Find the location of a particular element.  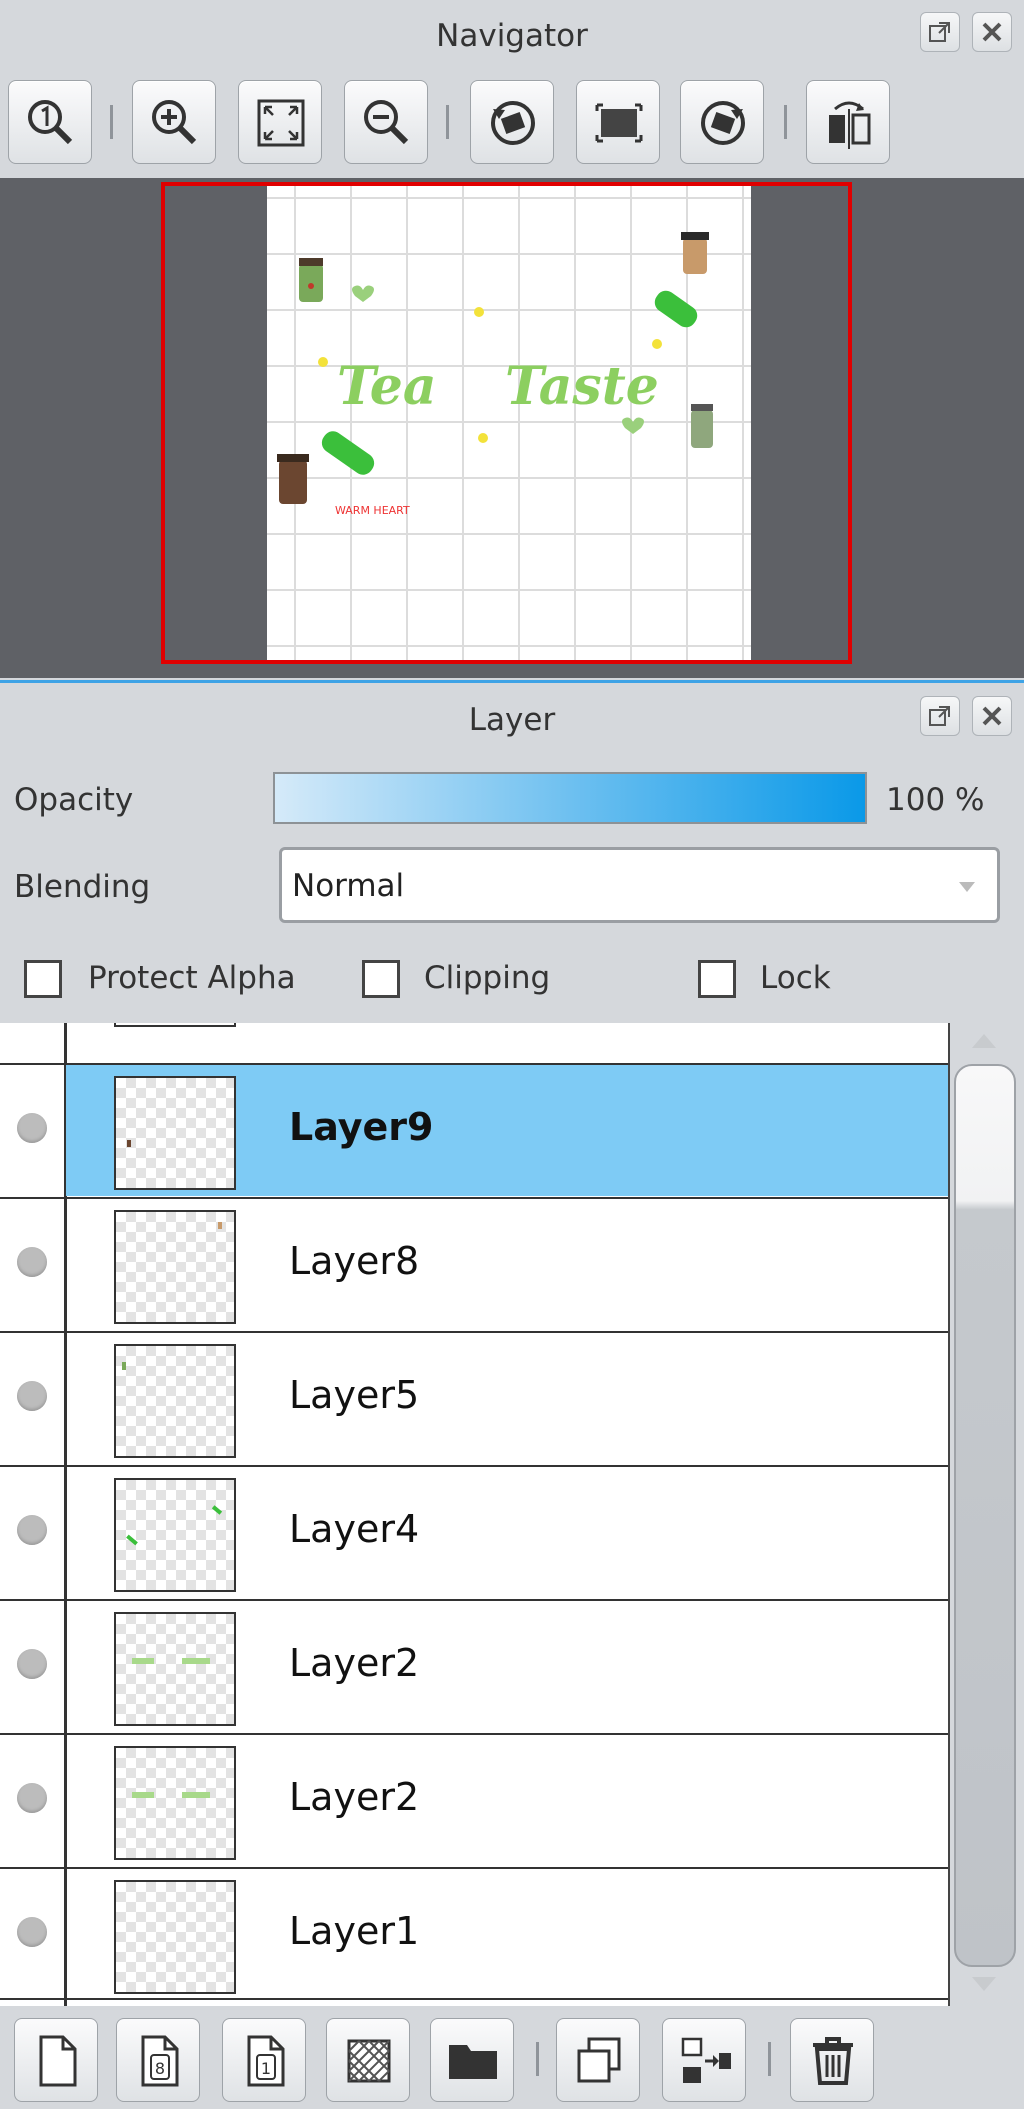

navigator-title: Navigator is located at coordinates (512, 36).